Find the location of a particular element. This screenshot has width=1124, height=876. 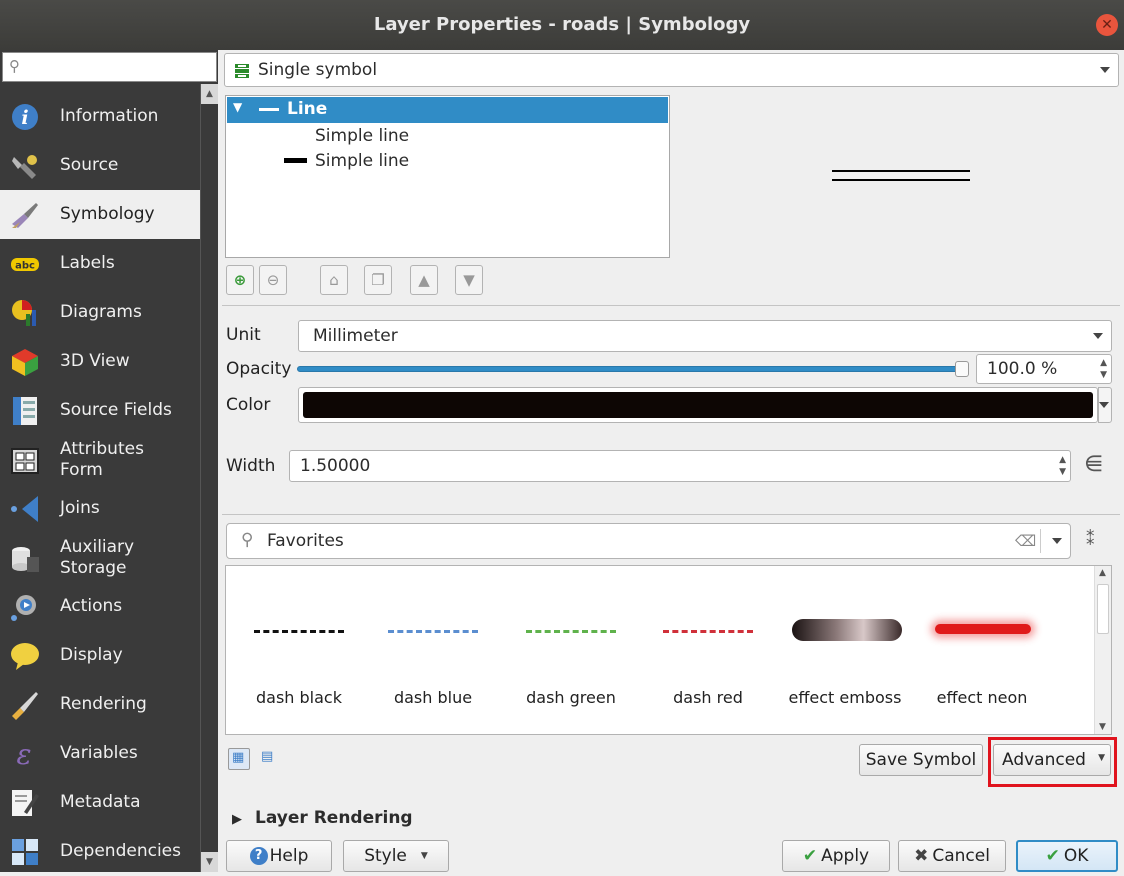

lock-icon: ⌂ is located at coordinates (334, 280).